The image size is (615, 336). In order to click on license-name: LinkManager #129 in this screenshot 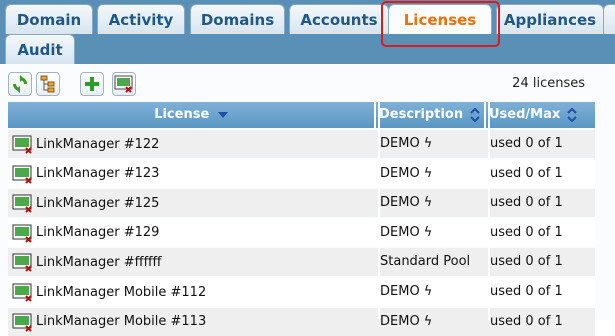, I will do `click(98, 233)`.